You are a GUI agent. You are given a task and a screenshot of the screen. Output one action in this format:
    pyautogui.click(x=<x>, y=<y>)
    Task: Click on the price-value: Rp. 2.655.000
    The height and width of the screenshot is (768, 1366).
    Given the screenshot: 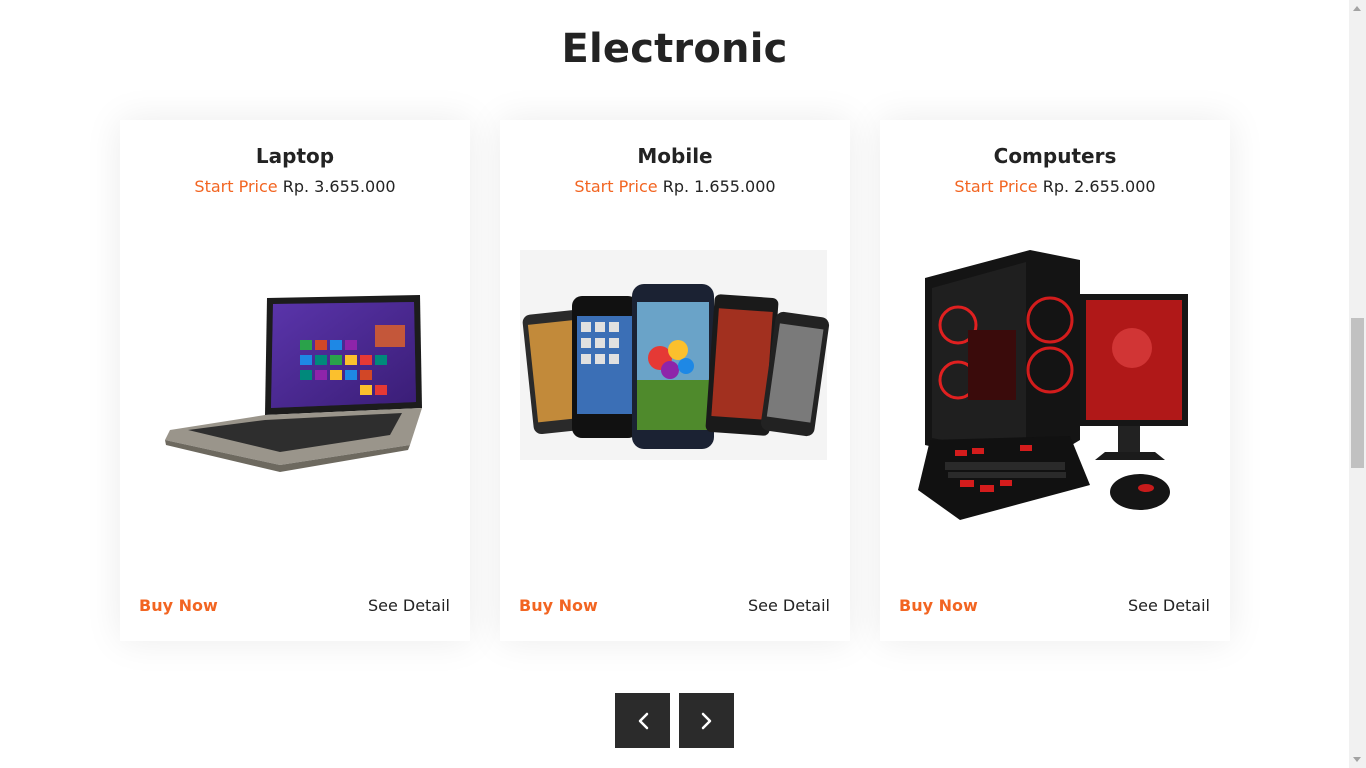 What is the action you would take?
    pyautogui.click(x=1099, y=186)
    